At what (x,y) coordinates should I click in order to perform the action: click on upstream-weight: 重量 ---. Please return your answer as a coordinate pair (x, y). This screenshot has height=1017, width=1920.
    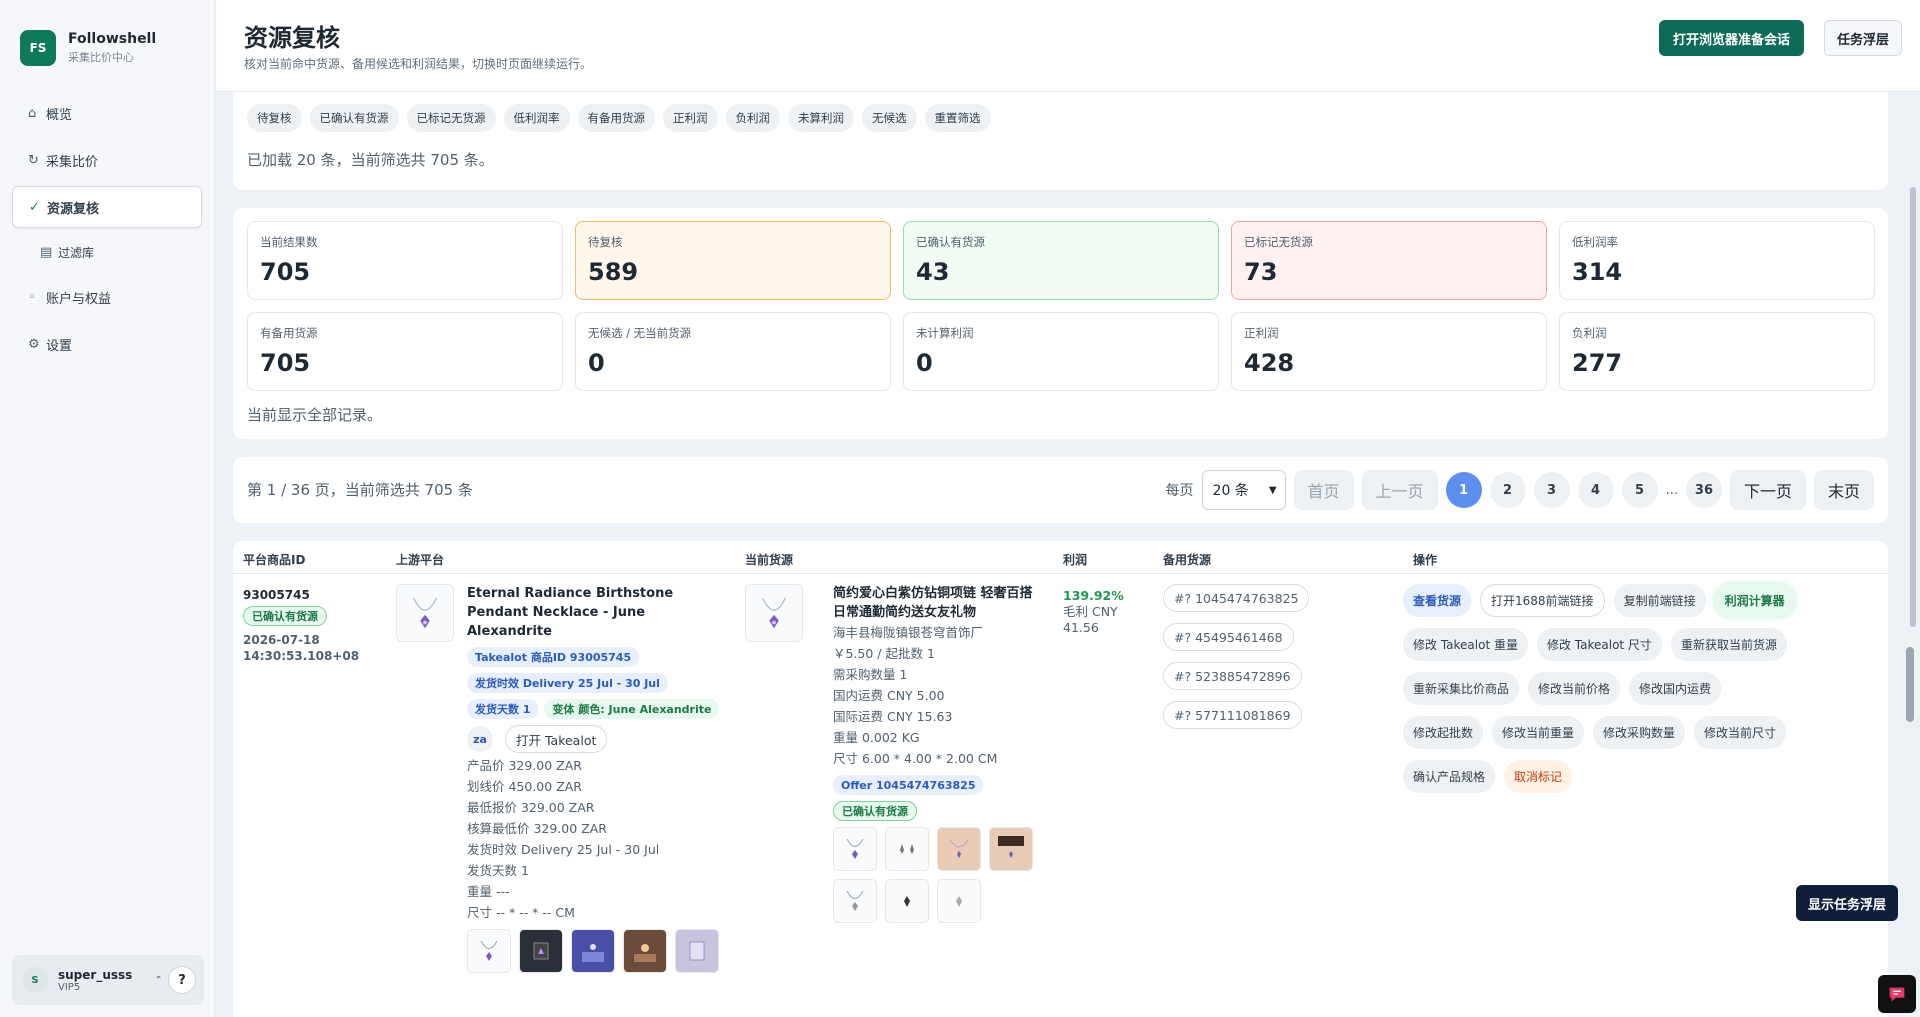
    Looking at the image, I should click on (488, 891).